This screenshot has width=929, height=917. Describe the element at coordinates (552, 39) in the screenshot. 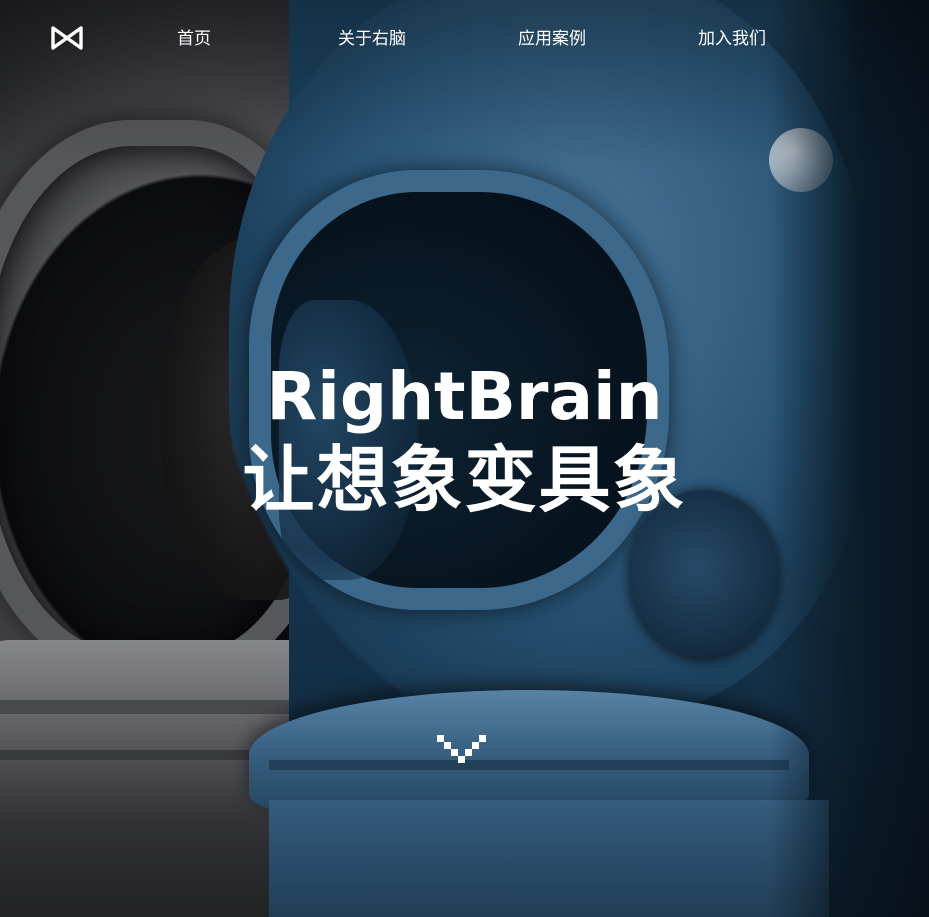

I see `nav-item-cases: 应用案例` at that location.